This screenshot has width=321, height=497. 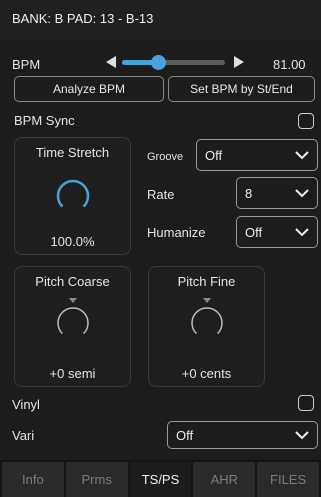 What do you see at coordinates (185, 435) in the screenshot?
I see `vari-value: Off` at bounding box center [185, 435].